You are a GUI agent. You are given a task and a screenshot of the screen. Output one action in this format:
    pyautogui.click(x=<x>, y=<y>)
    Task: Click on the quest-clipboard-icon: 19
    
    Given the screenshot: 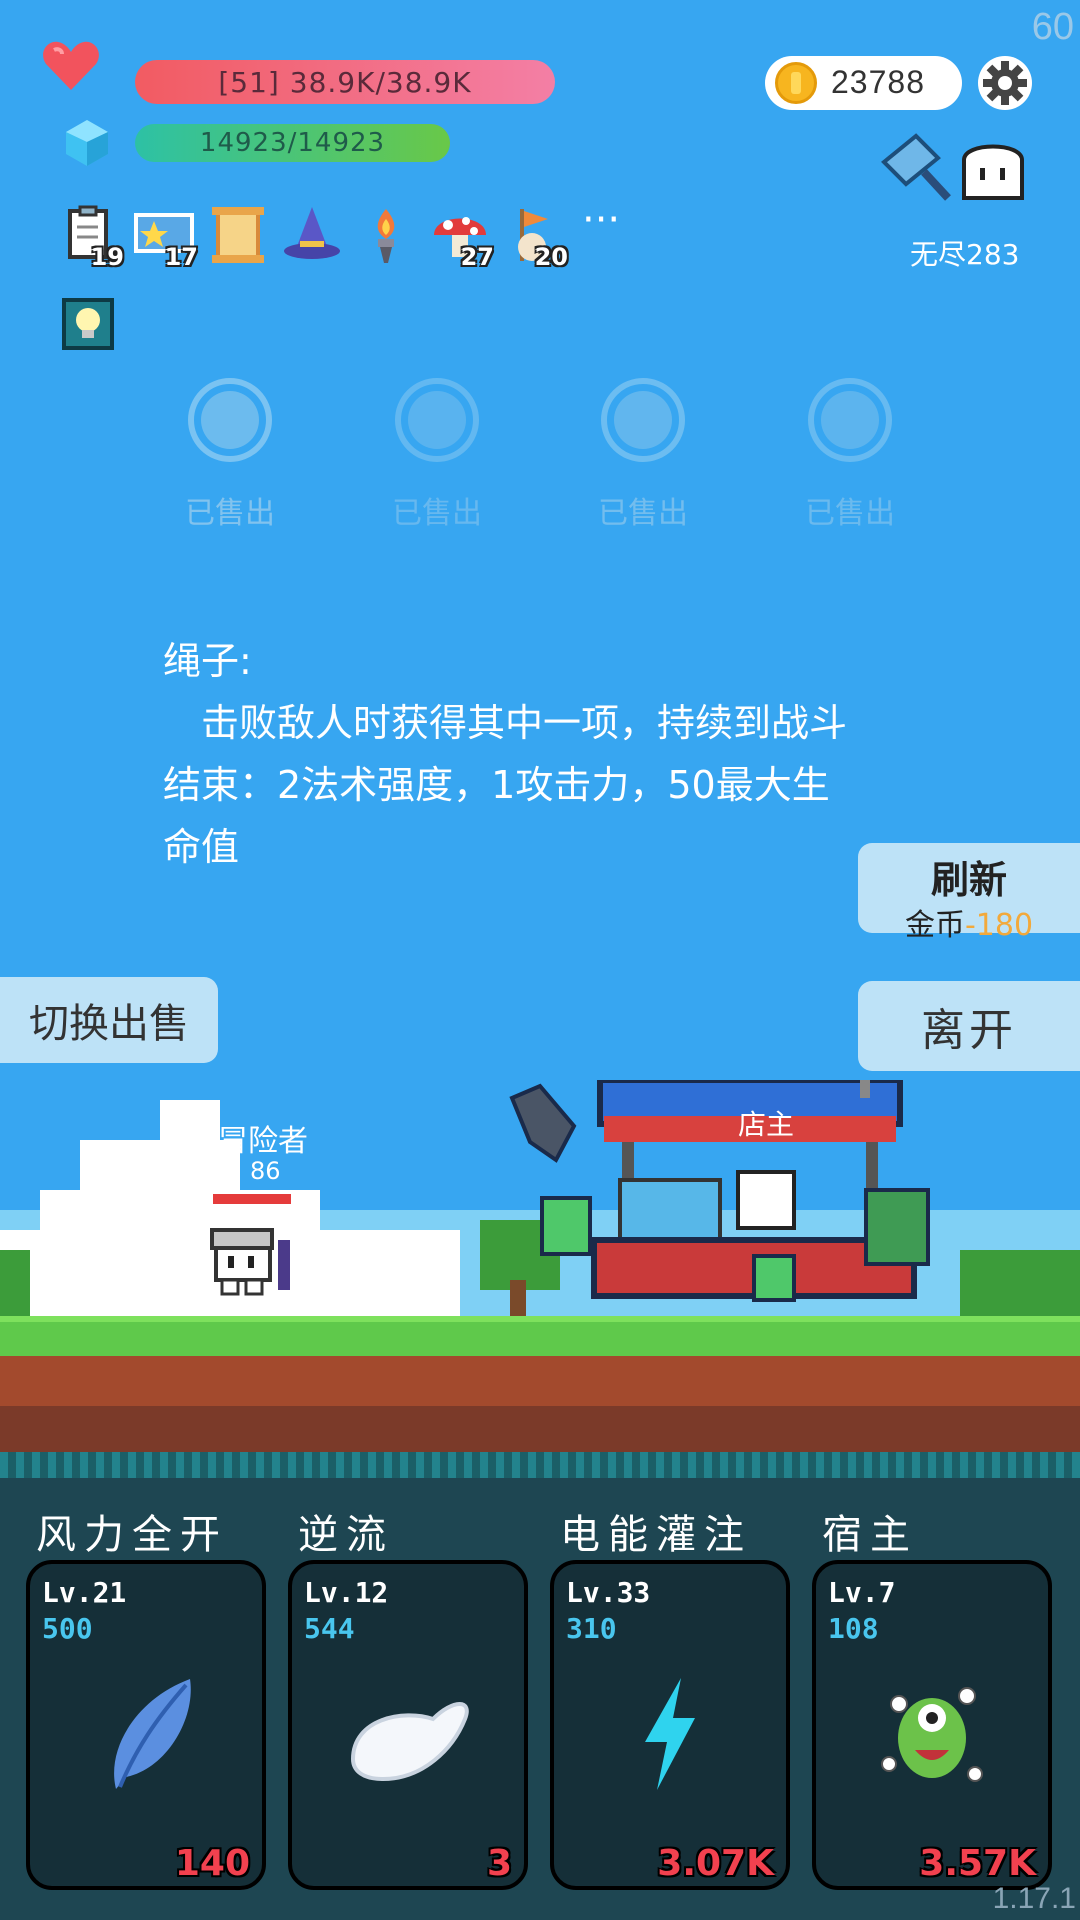 What is the action you would take?
    pyautogui.click(x=92, y=238)
    